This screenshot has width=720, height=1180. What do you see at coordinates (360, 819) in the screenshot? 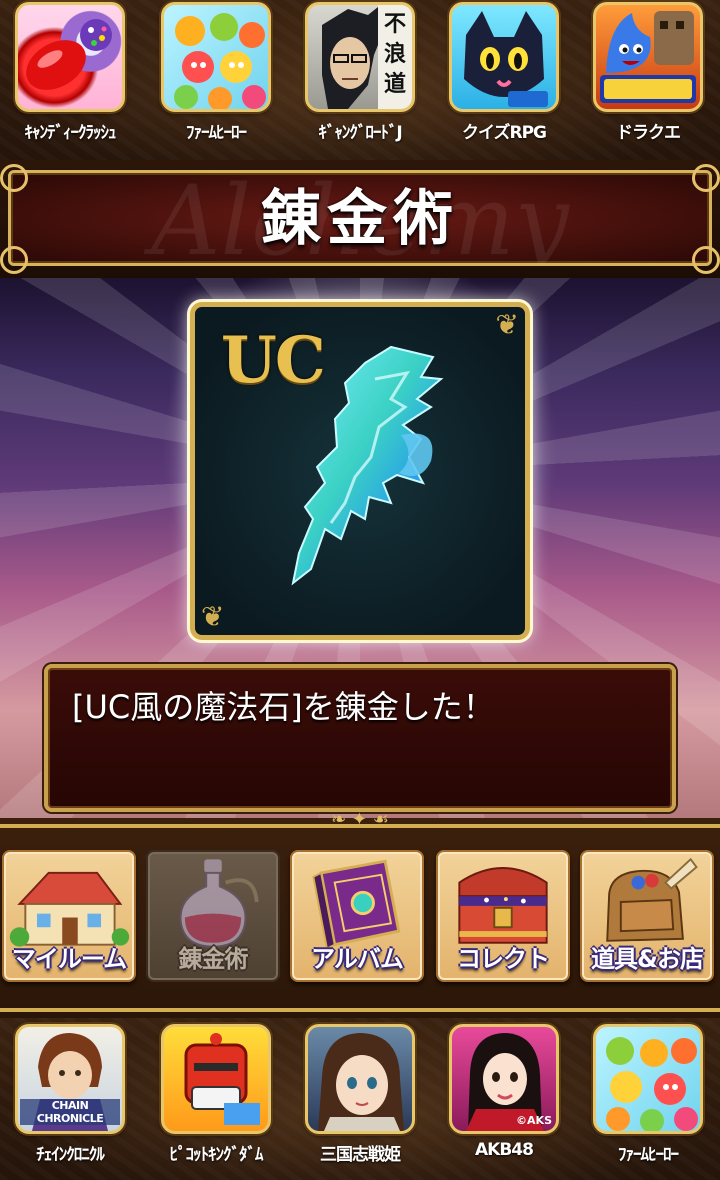
I see `menu-top-ornament: ❧ ✦ ☙` at bounding box center [360, 819].